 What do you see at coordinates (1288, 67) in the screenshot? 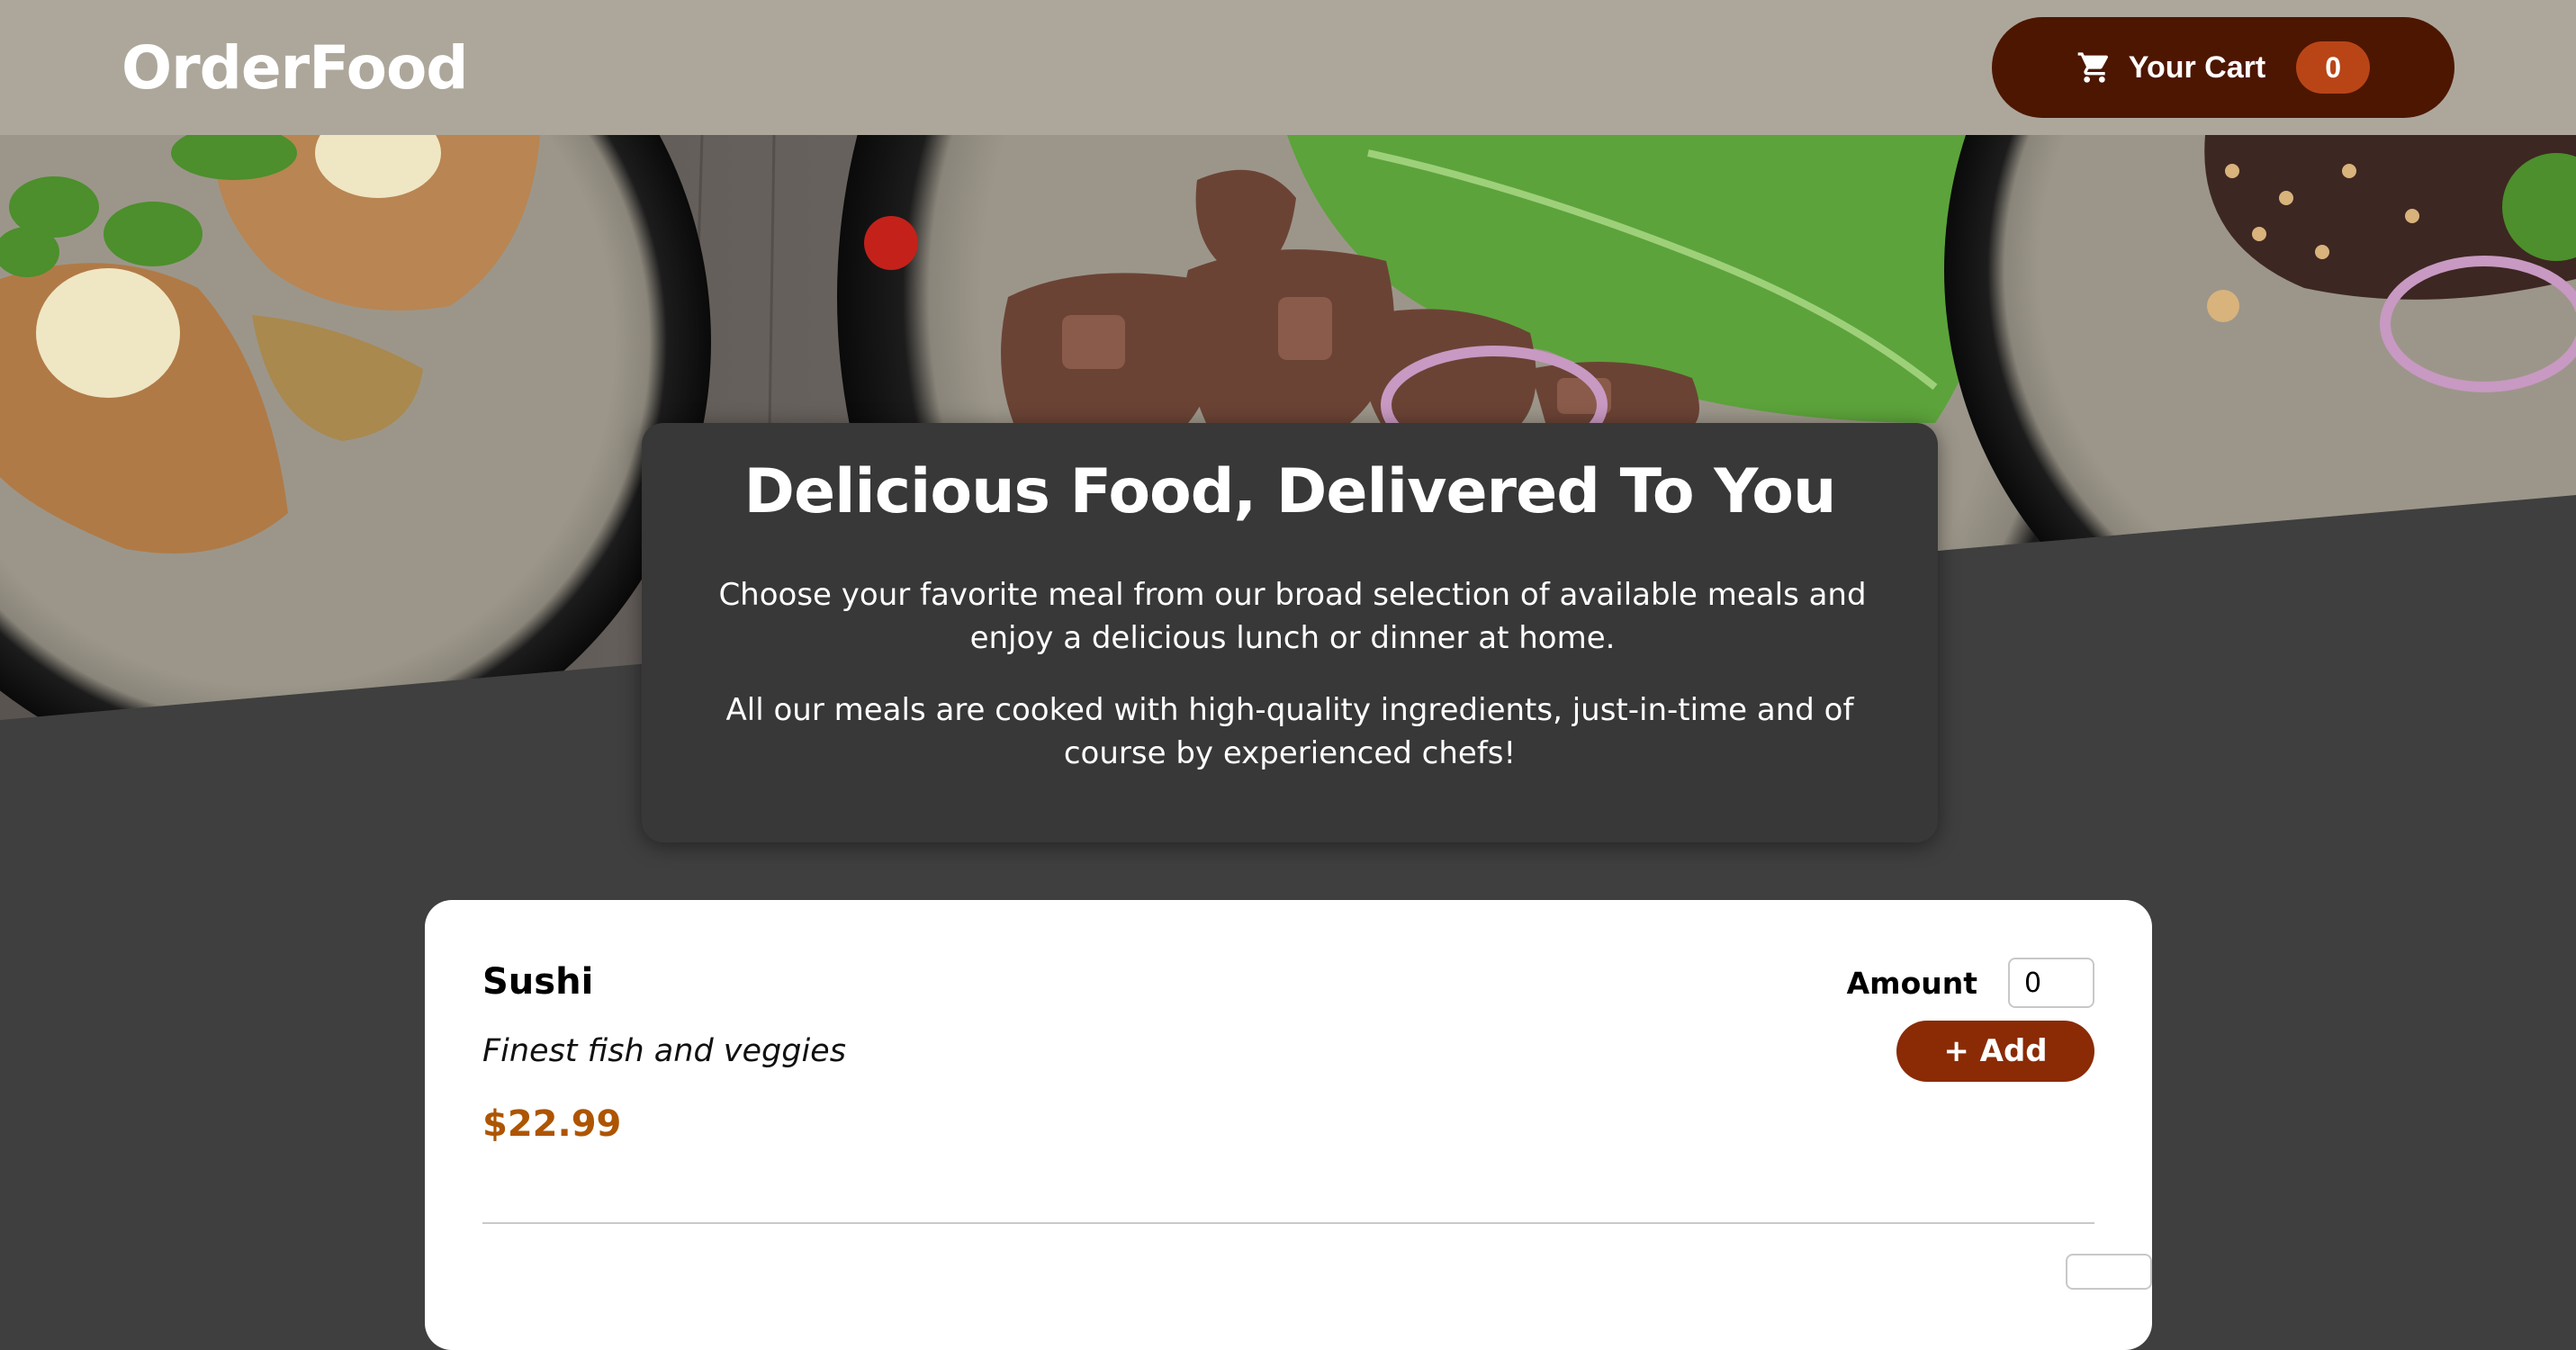
I see `app-header: OrderFood Your Cart 0` at bounding box center [1288, 67].